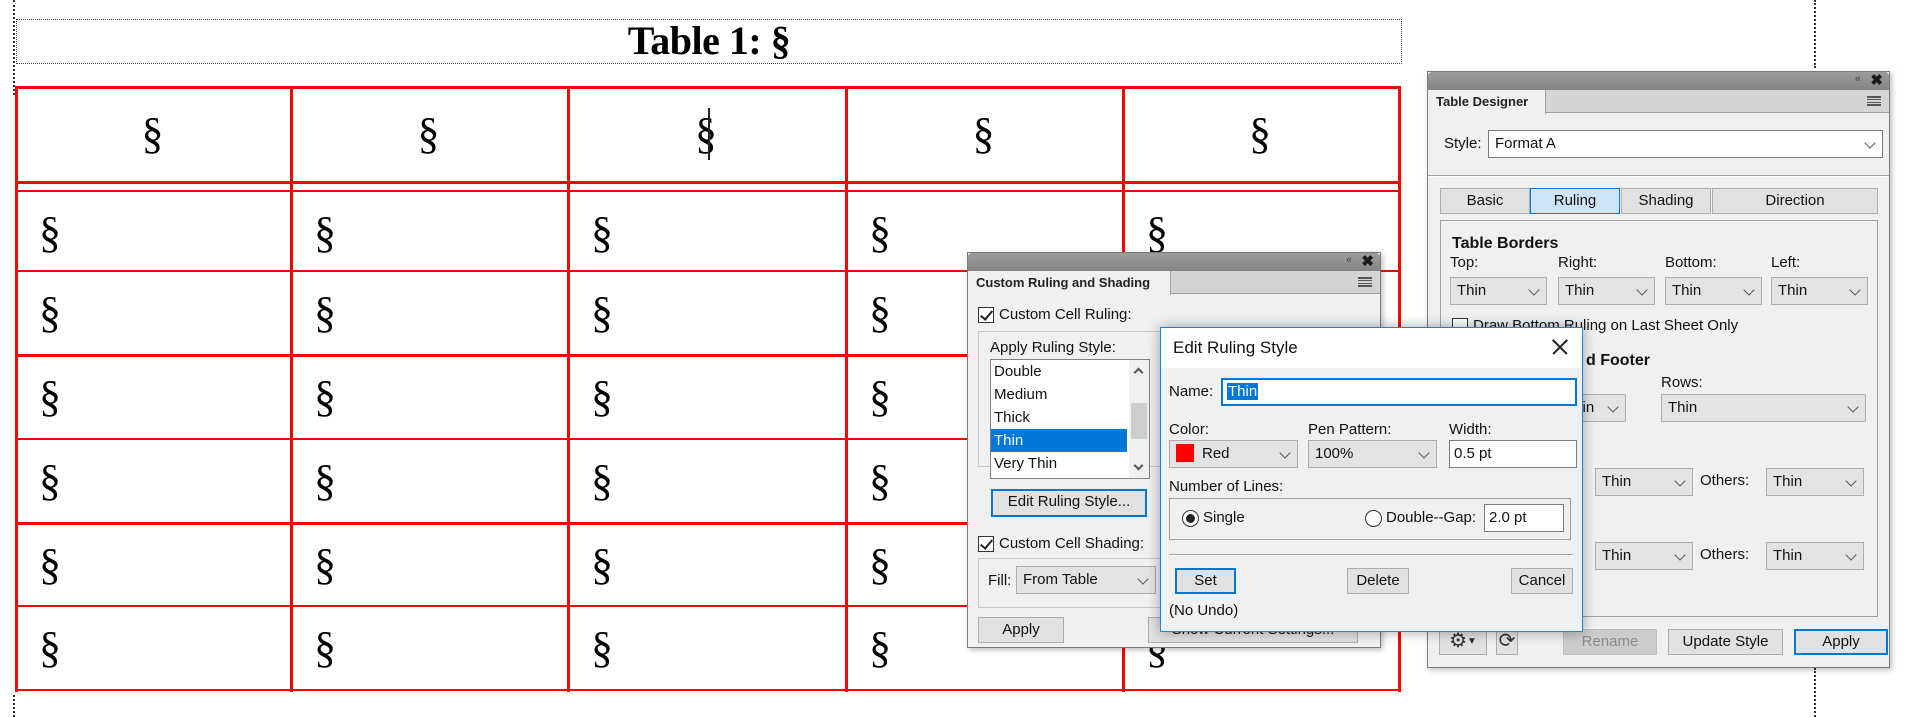 The image size is (1920, 717). Describe the element at coordinates (1060, 579) in the screenshot. I see `fill-value: From Table` at that location.